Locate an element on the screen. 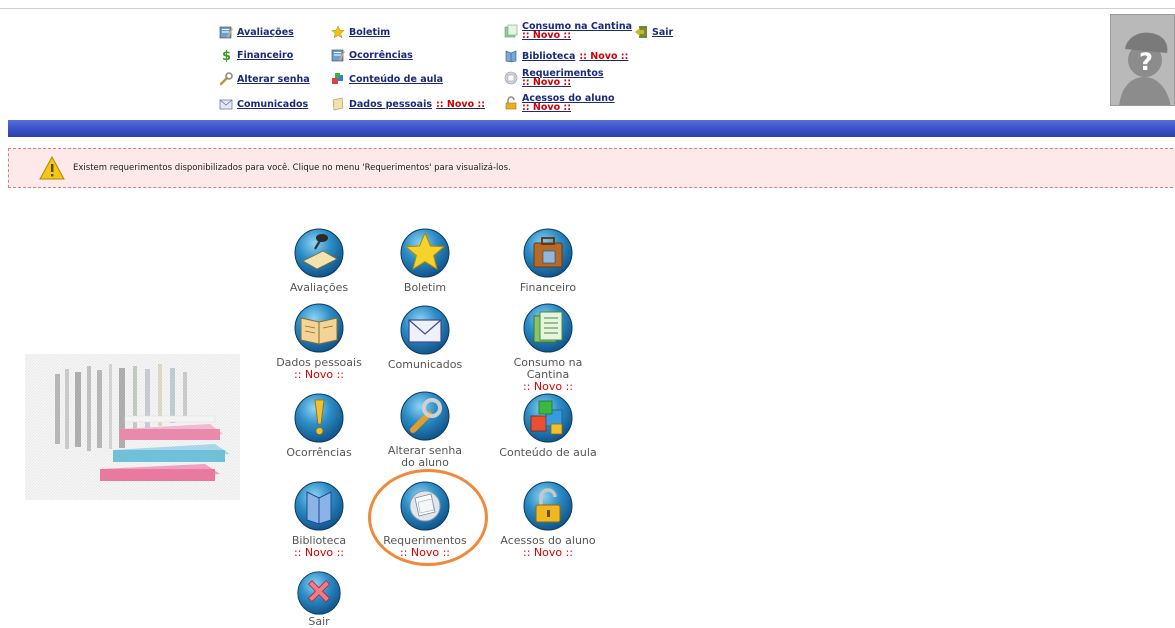 The width and height of the screenshot is (1175, 628). exclamation-icon is located at coordinates (319, 418).